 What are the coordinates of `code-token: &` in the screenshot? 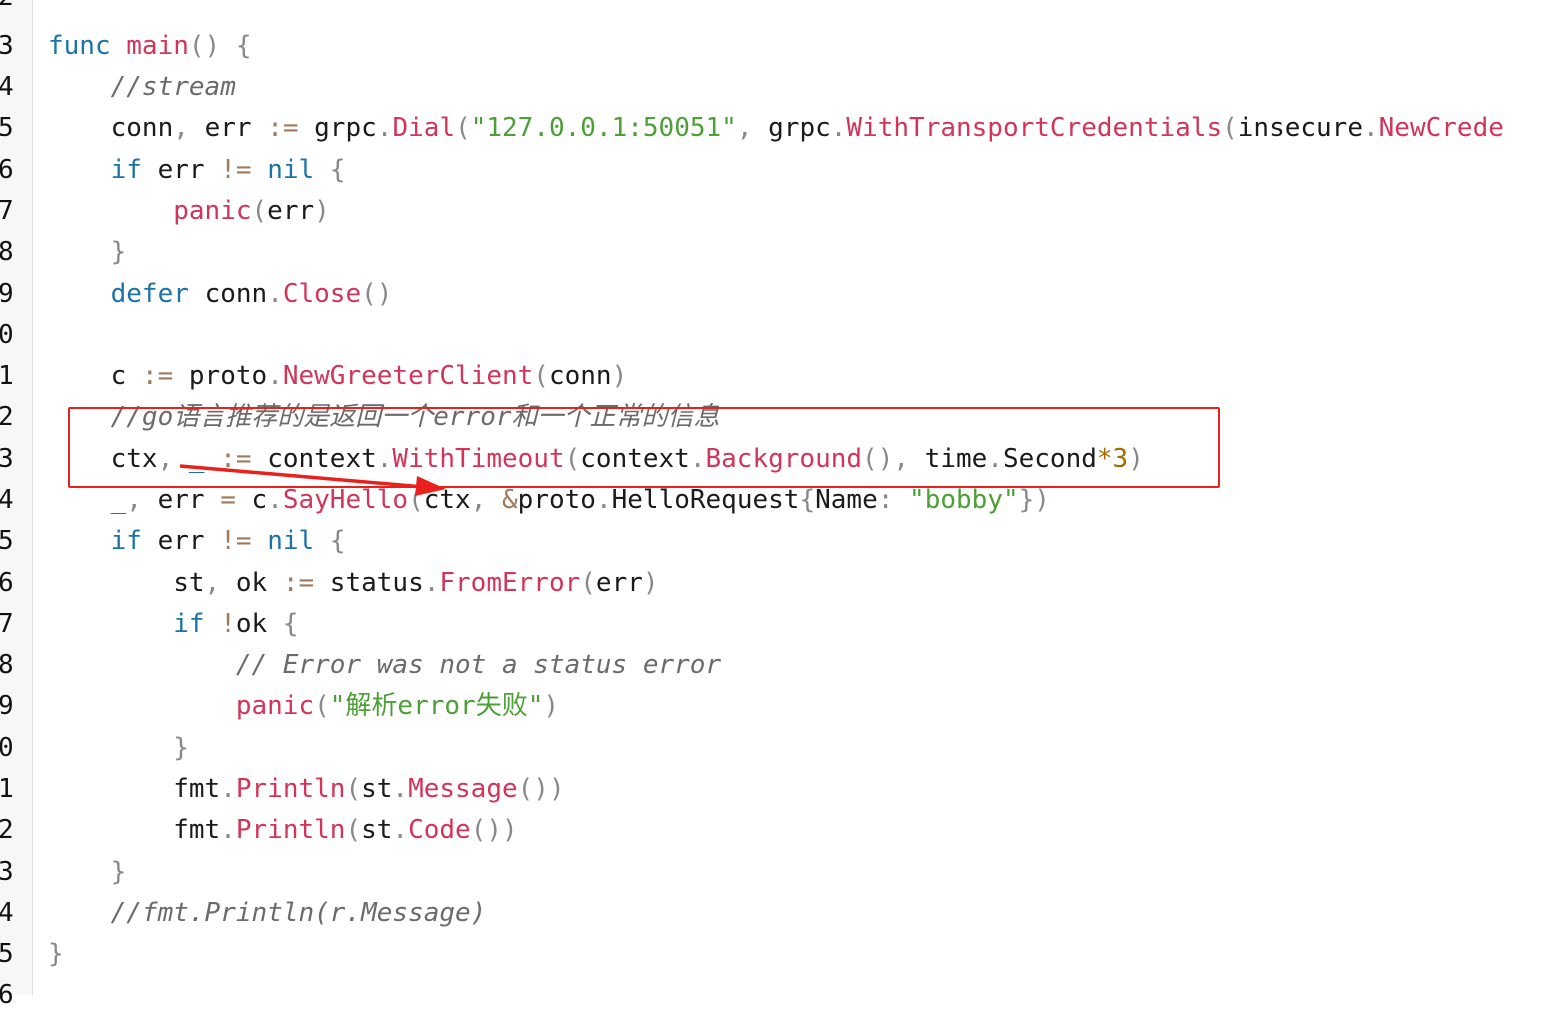 It's located at (510, 500).